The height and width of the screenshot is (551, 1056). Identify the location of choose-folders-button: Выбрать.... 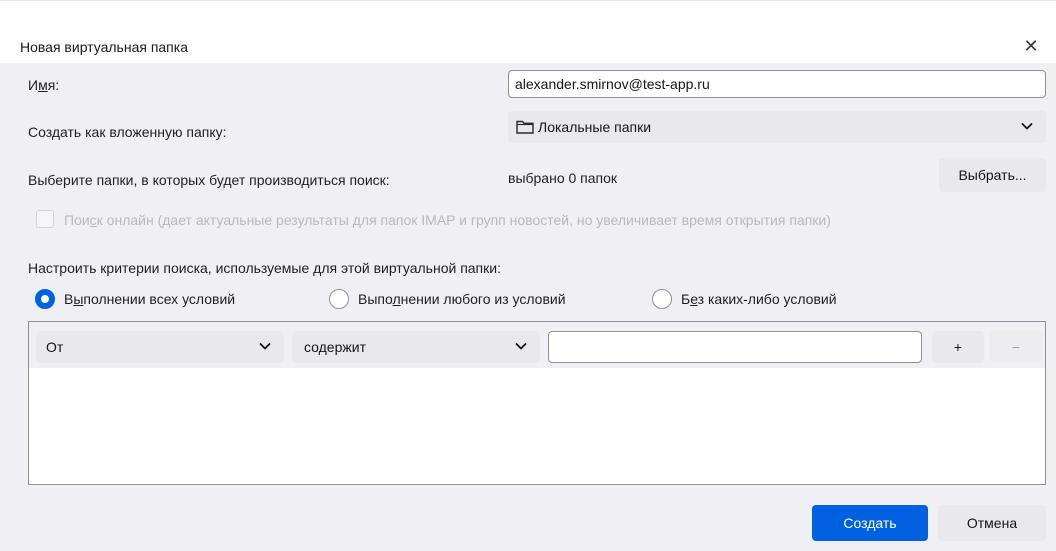
(992, 175).